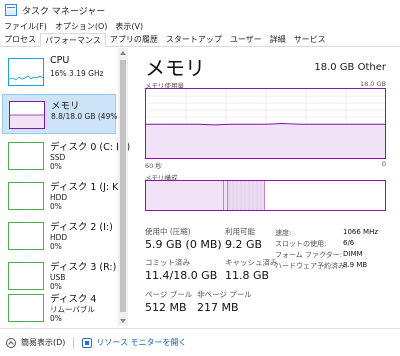  Describe the element at coordinates (134, 40) in the screenshot. I see `tab-app-history: アプリの履歴` at that location.